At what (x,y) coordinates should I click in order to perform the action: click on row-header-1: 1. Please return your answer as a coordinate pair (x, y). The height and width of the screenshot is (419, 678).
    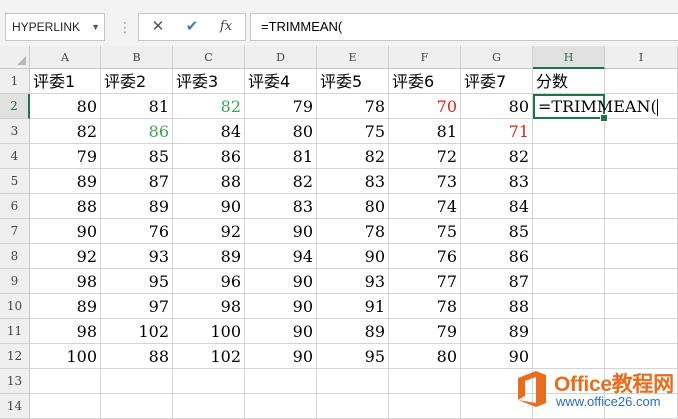
    Looking at the image, I should click on (15, 81).